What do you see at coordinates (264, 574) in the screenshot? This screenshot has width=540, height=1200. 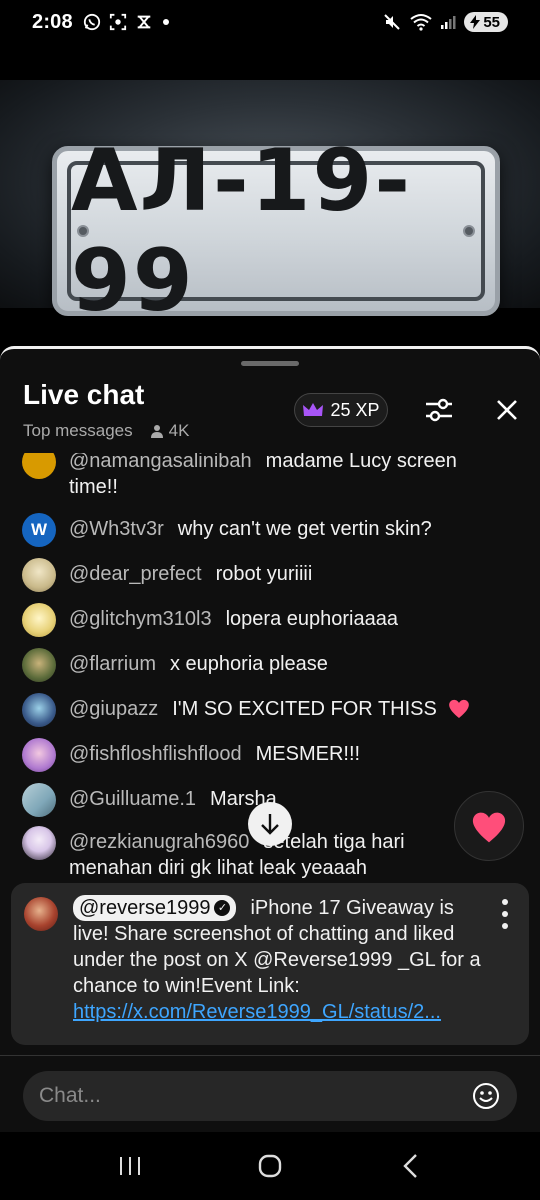 I see `message-text: robot yuriiii` at bounding box center [264, 574].